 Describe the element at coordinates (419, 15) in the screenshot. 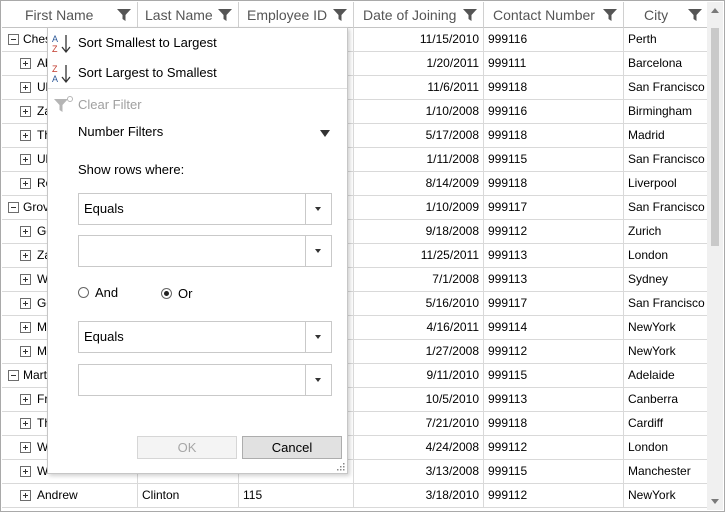

I see `column-header-date-of-joining: Date of Joining` at that location.